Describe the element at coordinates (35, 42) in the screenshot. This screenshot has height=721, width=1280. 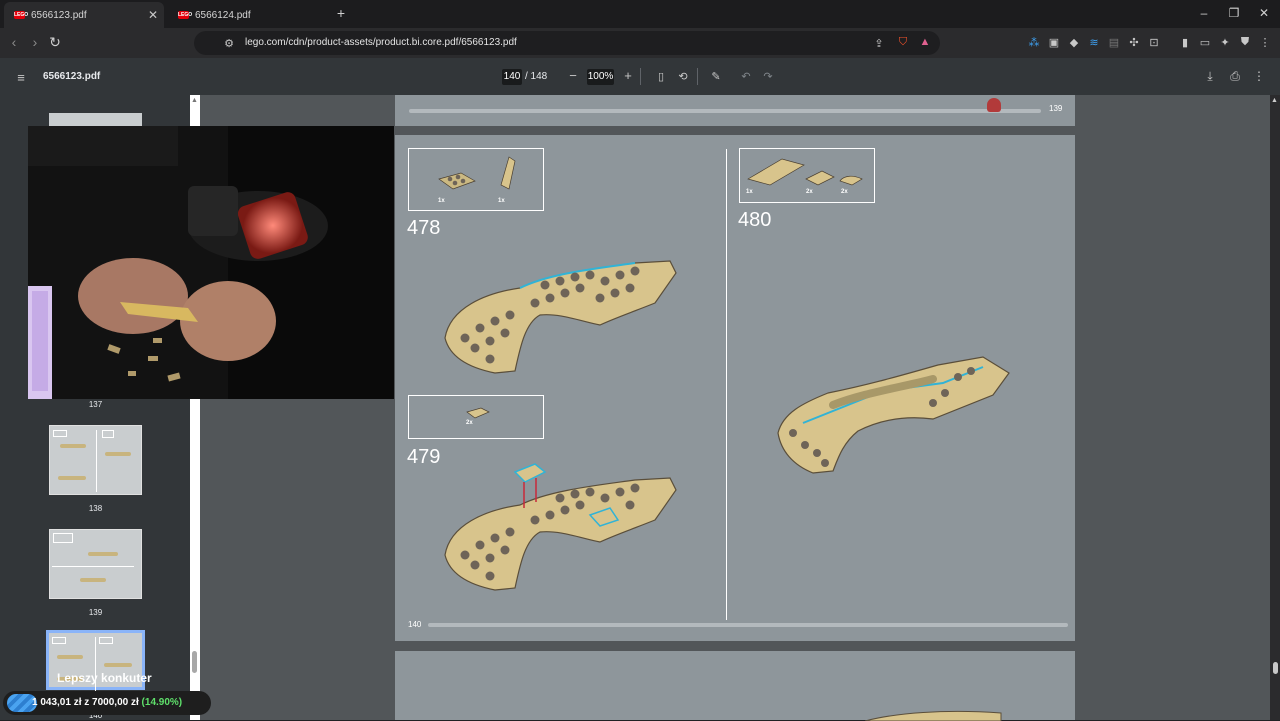
I see `forward-button: ›` at that location.